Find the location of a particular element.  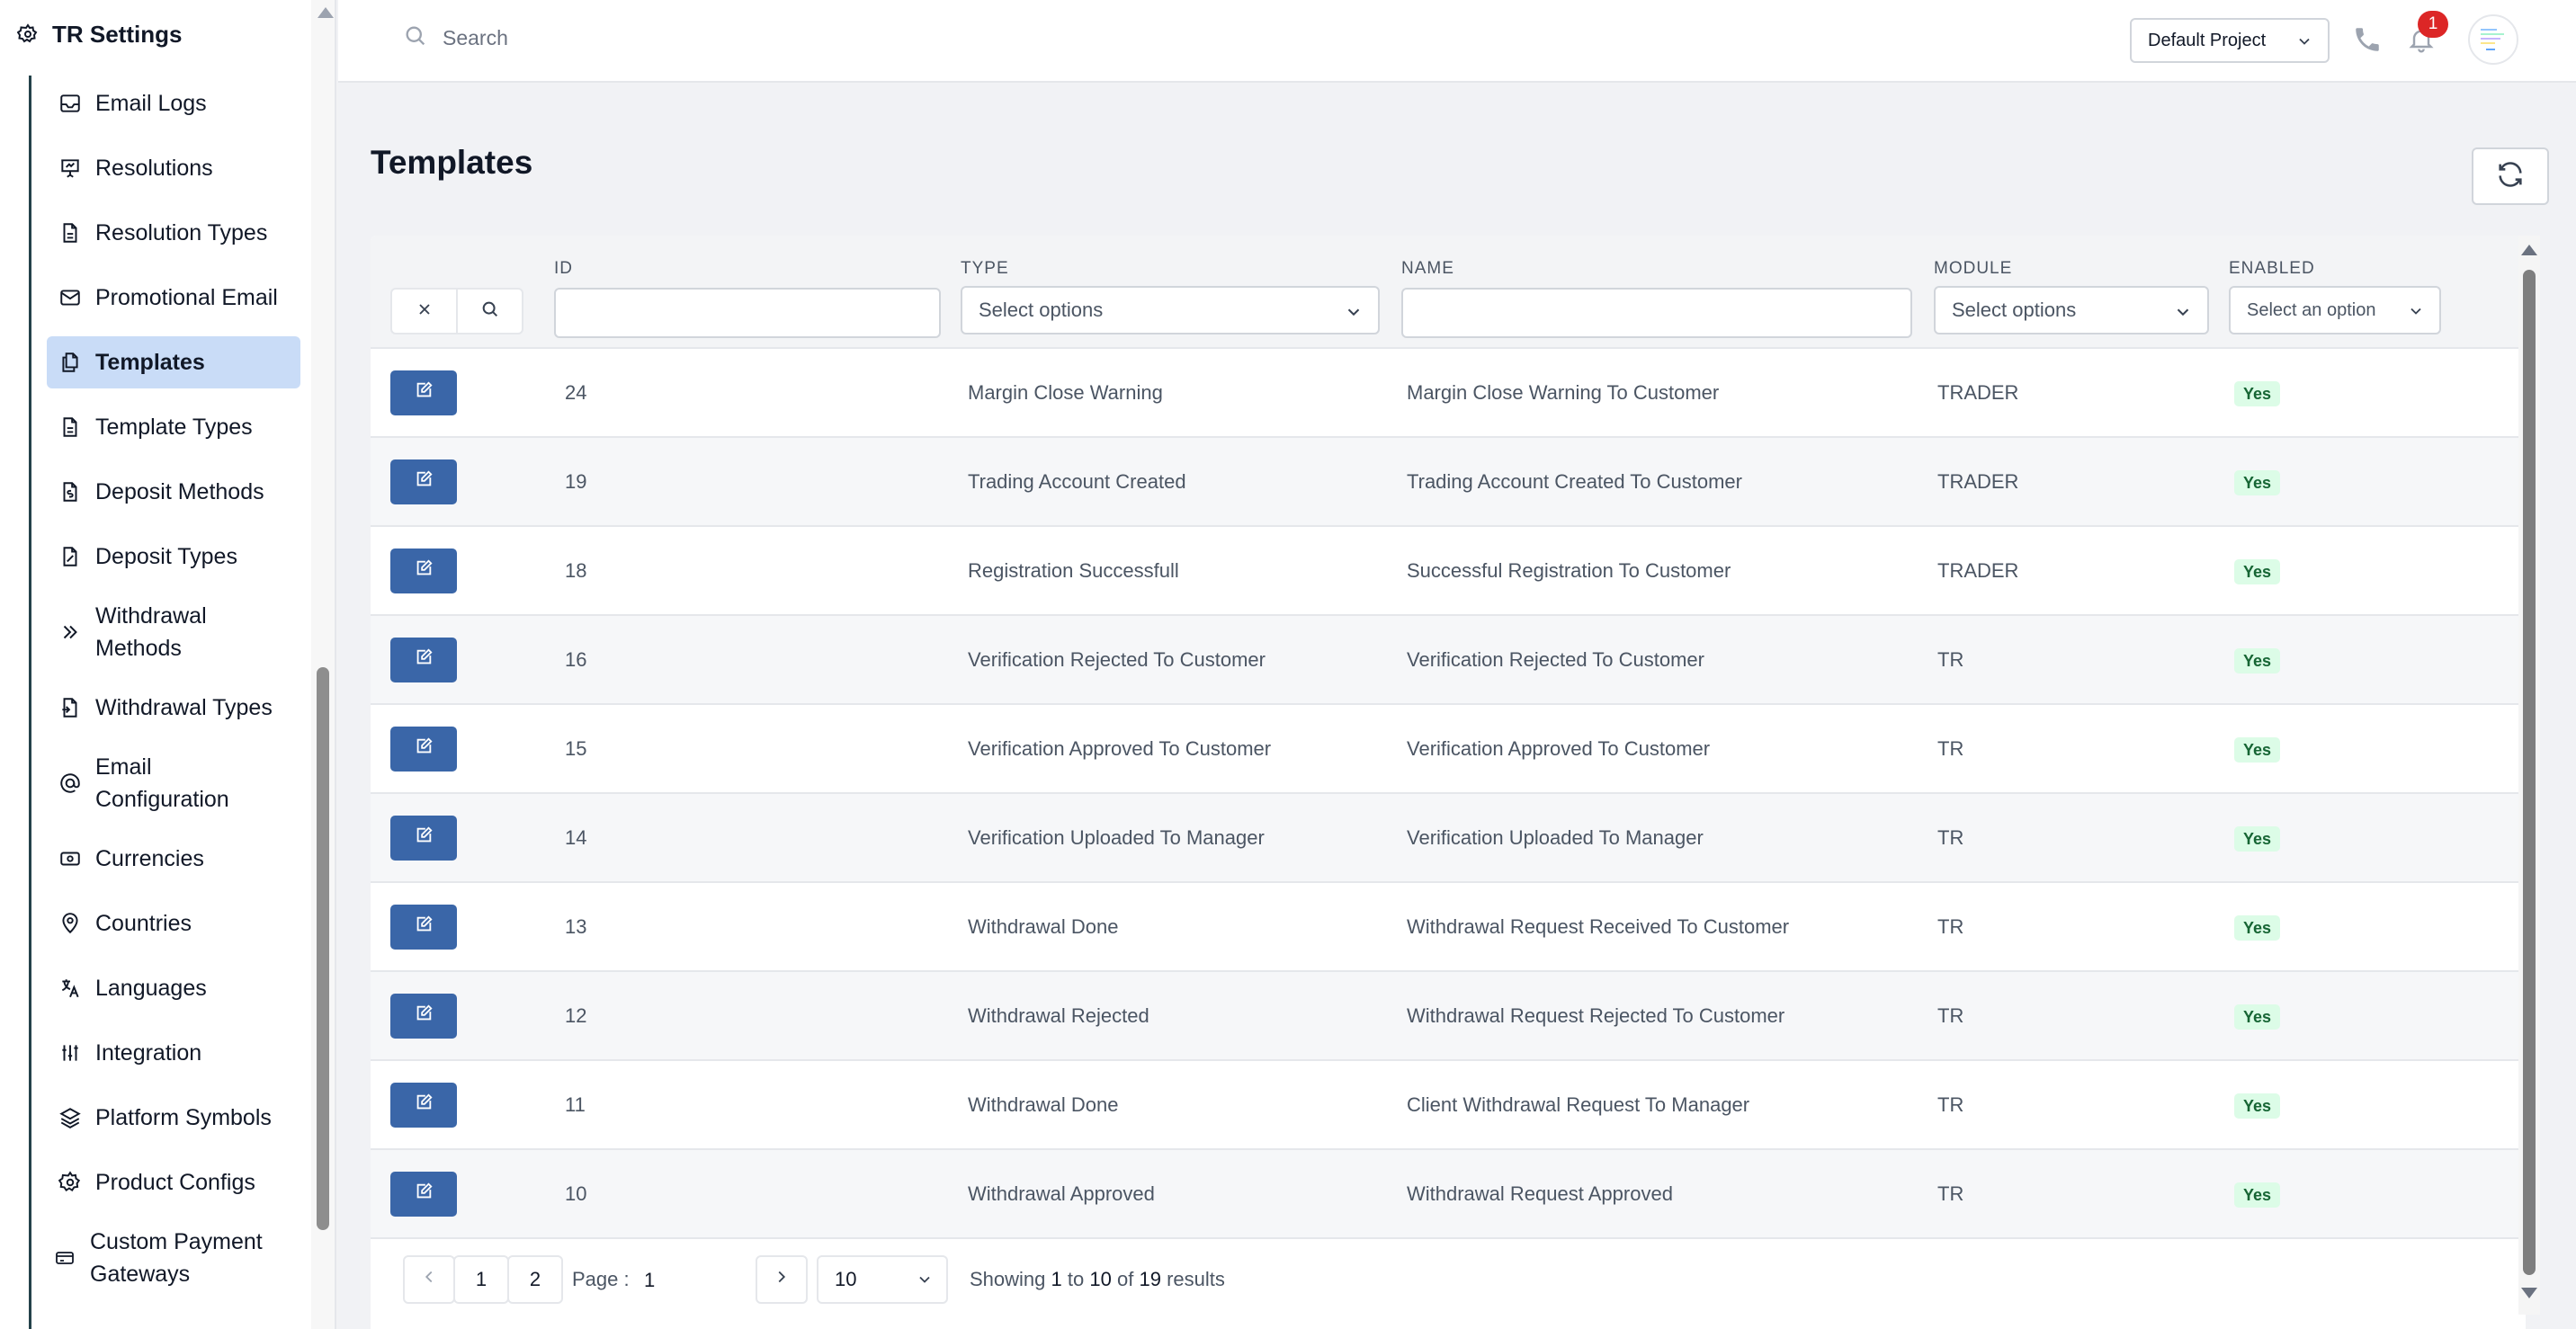

enabled-filter-select: Select an option is located at coordinates (2335, 310).